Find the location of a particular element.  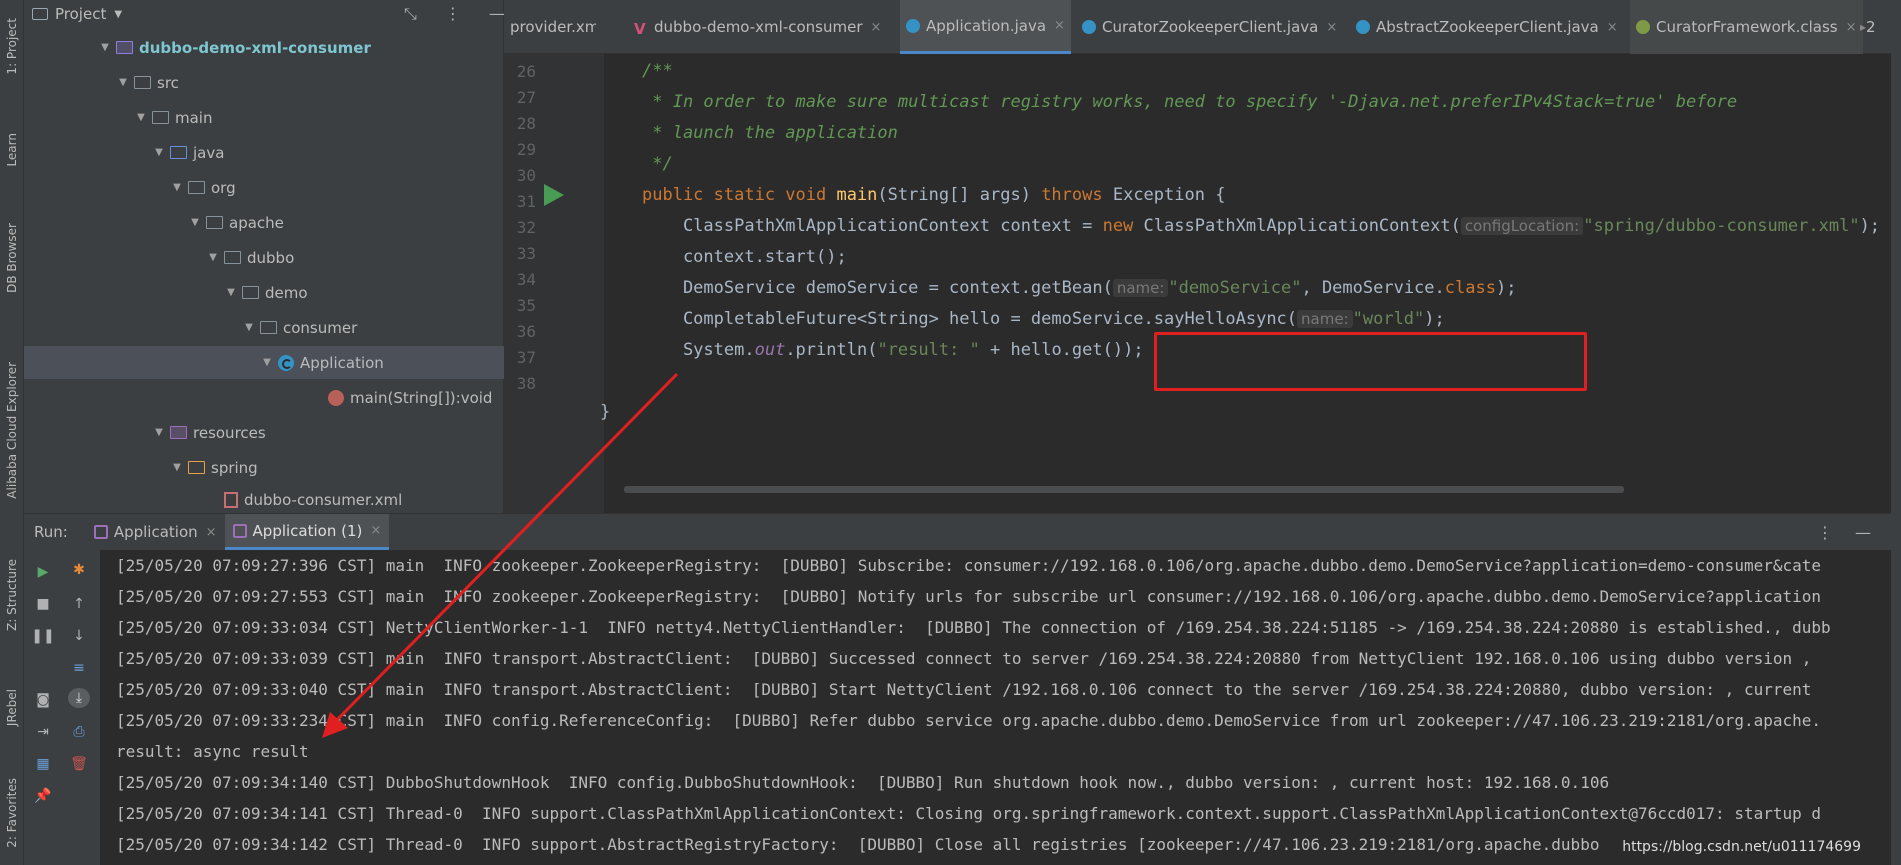

code-line-32: context.start(); is located at coordinates (744, 257).